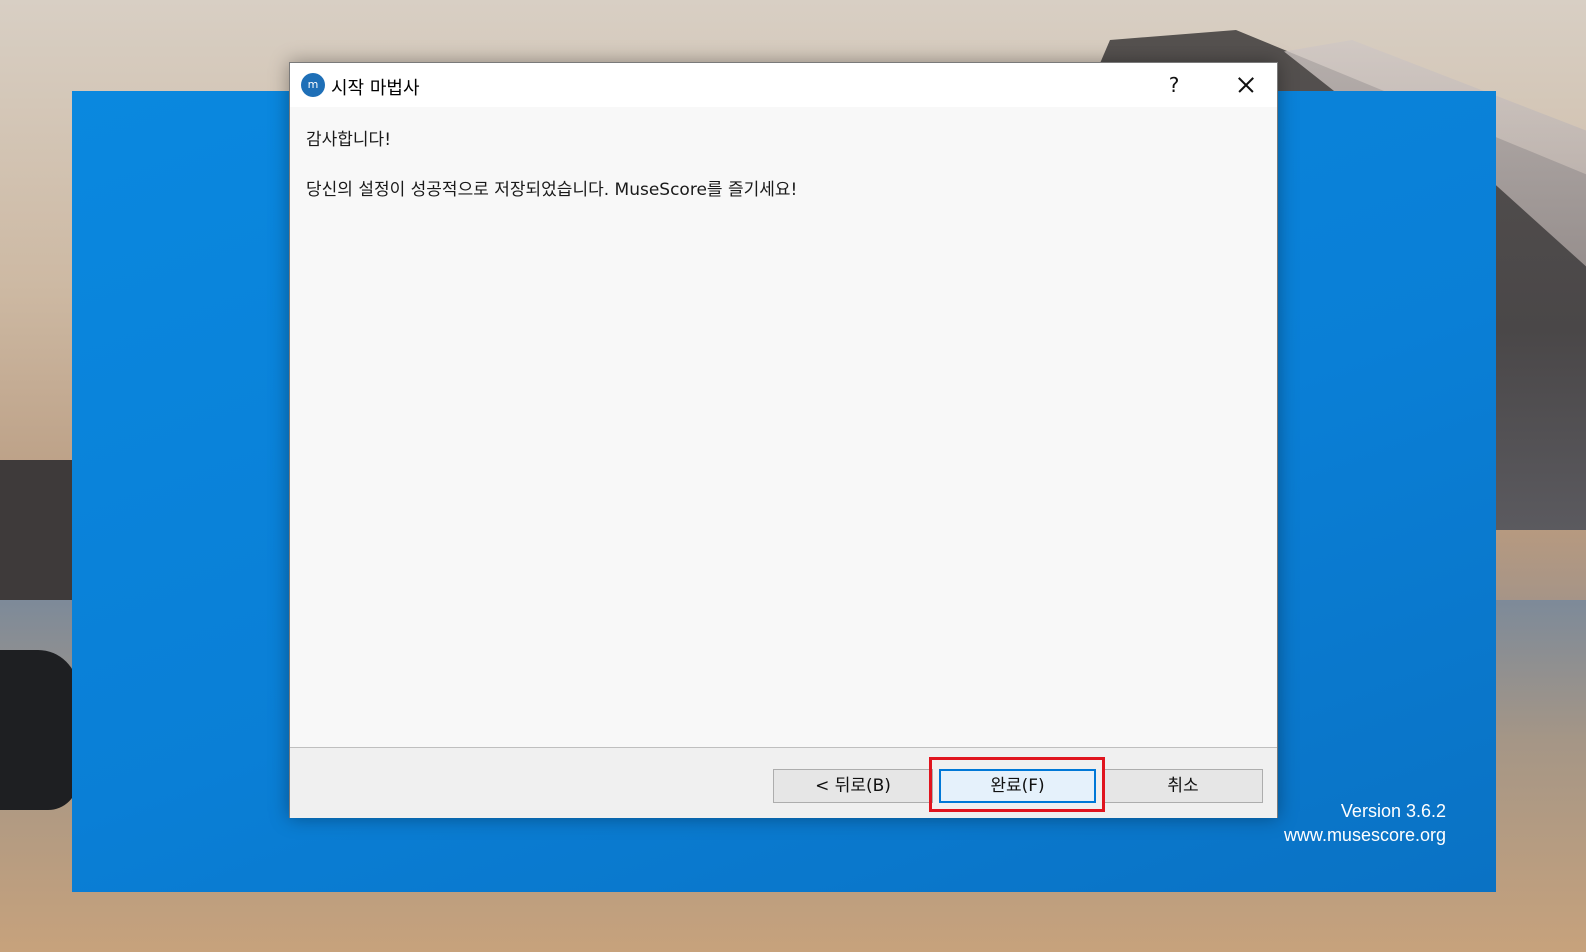 This screenshot has height=952, width=1586. Describe the element at coordinates (1365, 823) in the screenshot. I see `splash-version-info: Version 3.6.2 www.musescore.org` at that location.